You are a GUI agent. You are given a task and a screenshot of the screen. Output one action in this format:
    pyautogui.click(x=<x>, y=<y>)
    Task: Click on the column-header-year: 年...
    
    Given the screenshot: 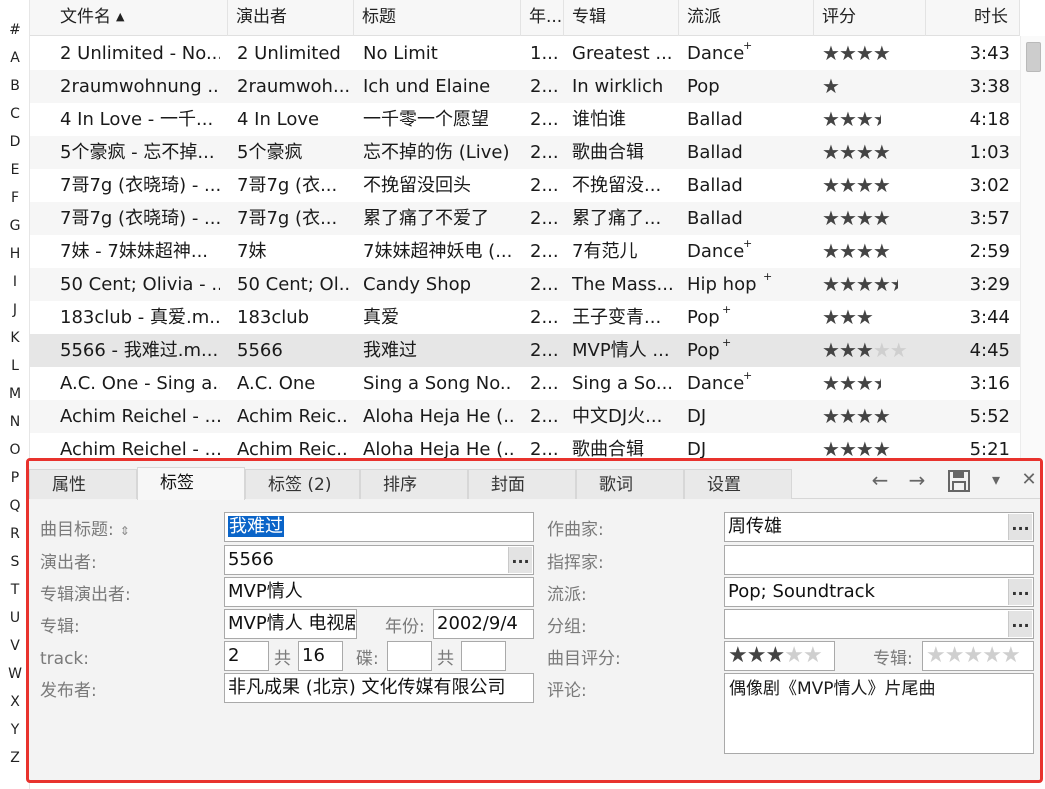 What is the action you would take?
    pyautogui.click(x=542, y=18)
    